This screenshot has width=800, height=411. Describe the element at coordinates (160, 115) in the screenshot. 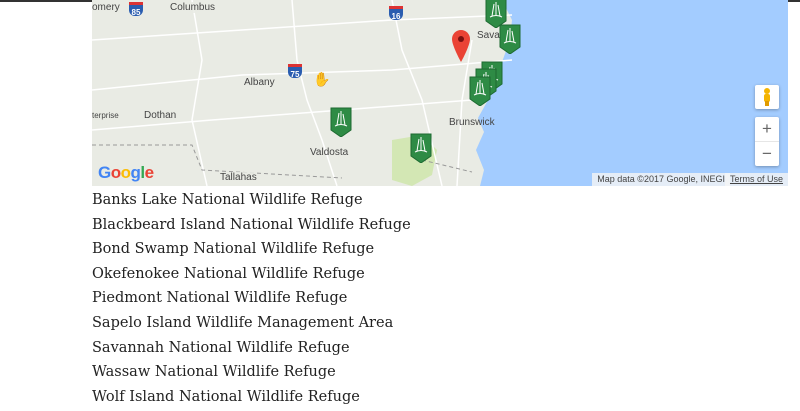

I see `city-label-dothan: Dothan` at that location.